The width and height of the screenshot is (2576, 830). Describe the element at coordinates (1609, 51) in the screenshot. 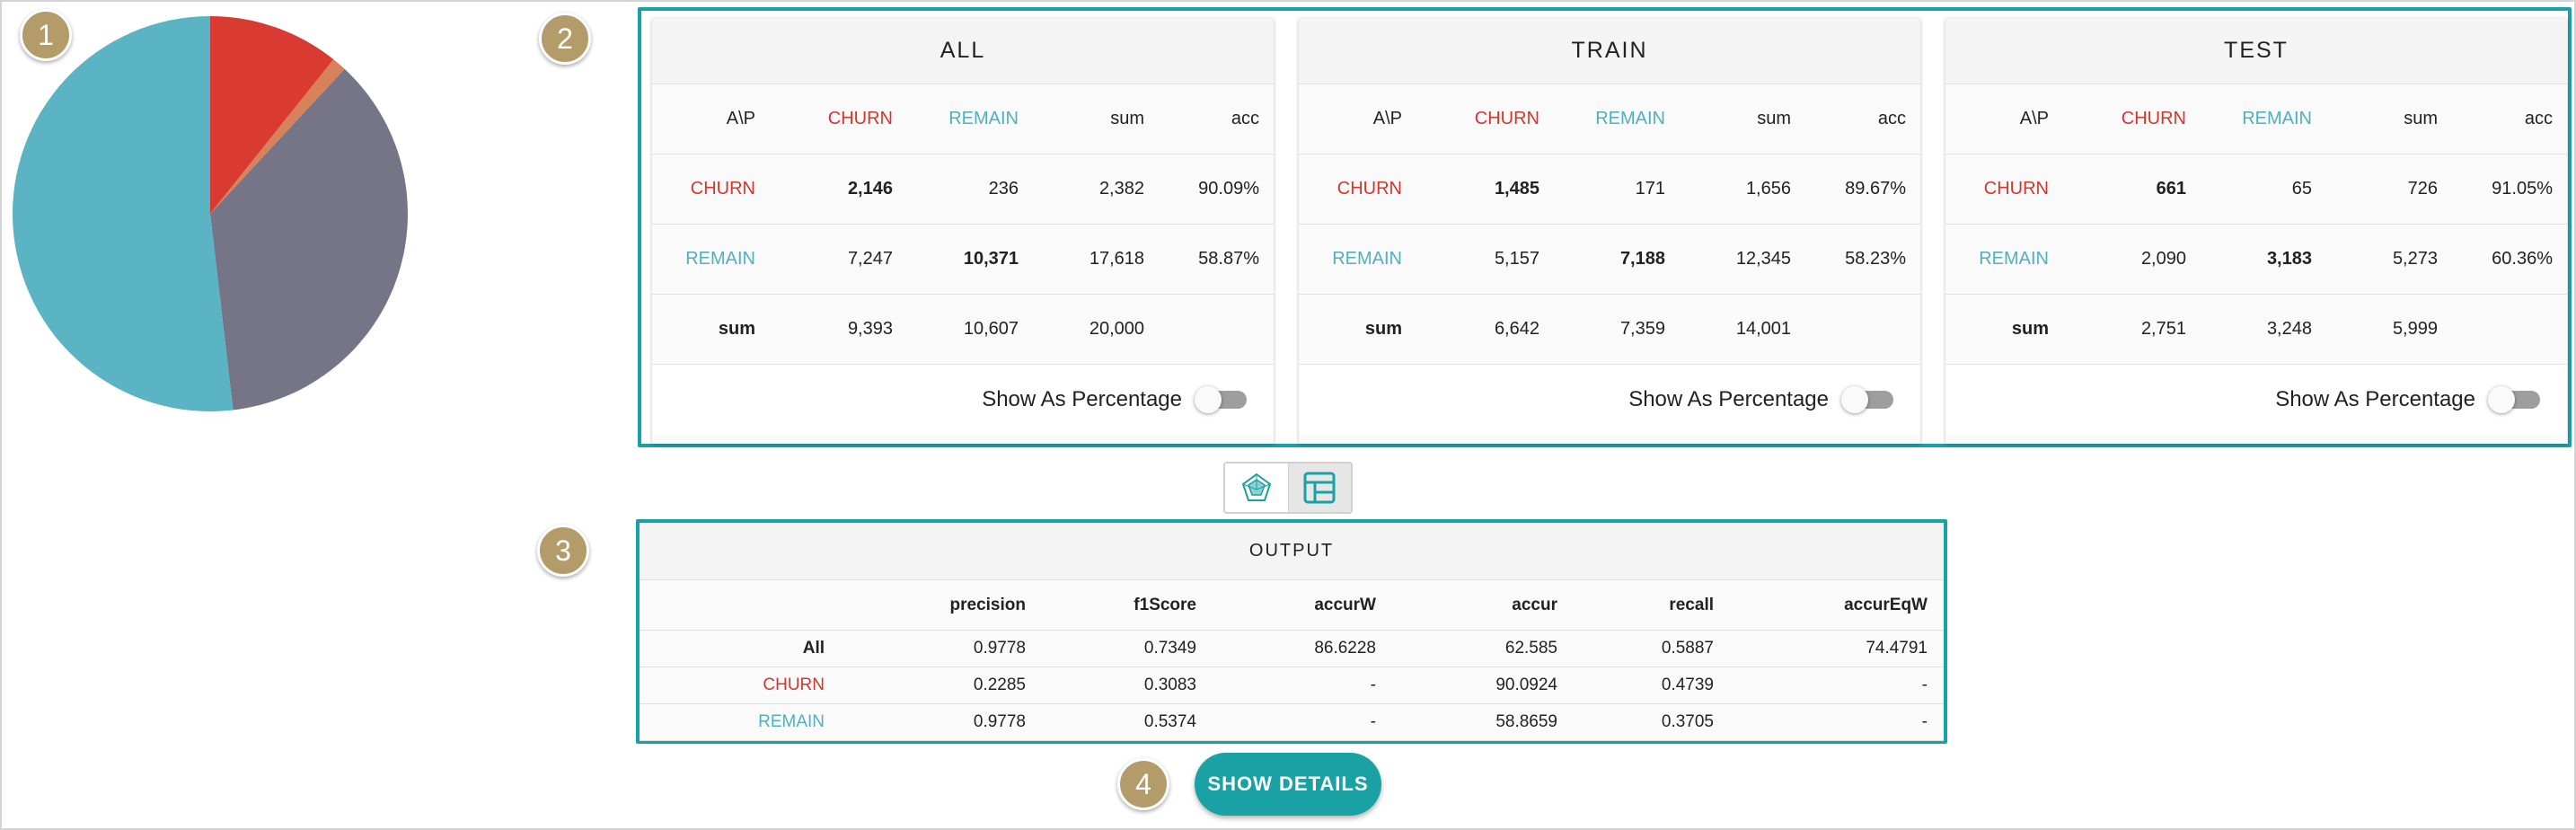

I see `confusion-panel-title: TRAIN` at that location.